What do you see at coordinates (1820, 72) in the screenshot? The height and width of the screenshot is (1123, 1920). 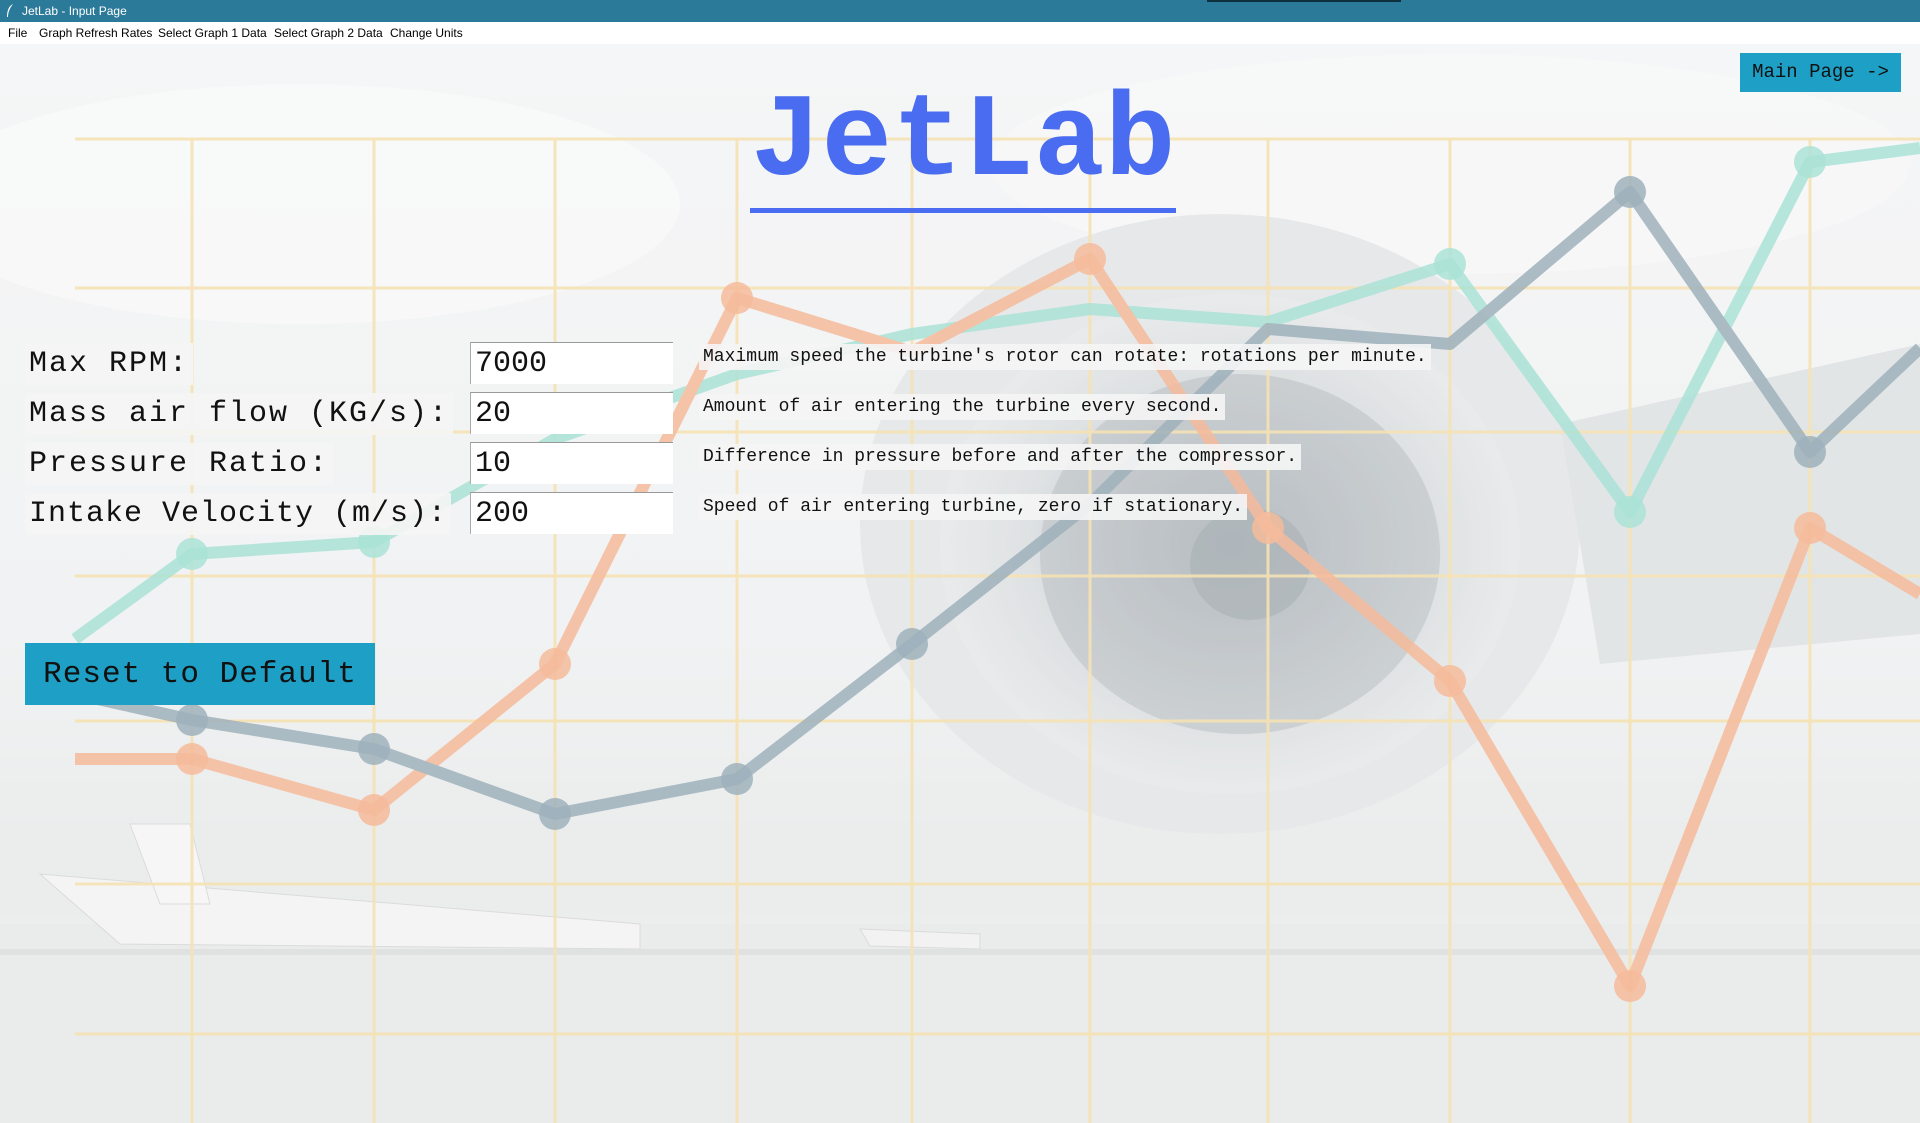 I see `main-page-button: Main Page ->` at bounding box center [1820, 72].